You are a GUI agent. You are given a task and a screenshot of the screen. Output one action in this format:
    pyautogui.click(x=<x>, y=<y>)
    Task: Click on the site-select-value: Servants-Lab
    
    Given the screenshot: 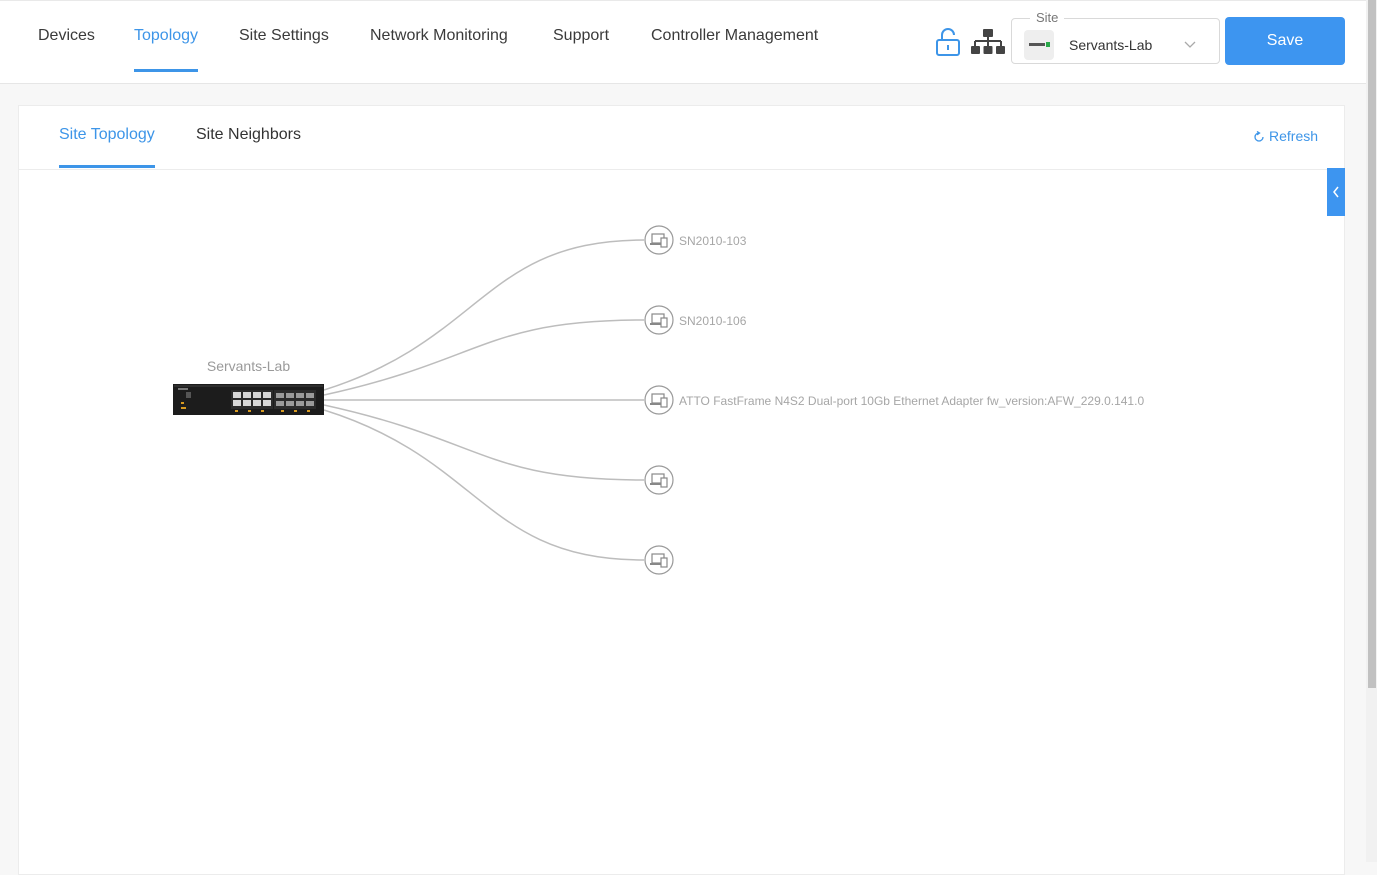 What is the action you would take?
    pyautogui.click(x=1111, y=45)
    